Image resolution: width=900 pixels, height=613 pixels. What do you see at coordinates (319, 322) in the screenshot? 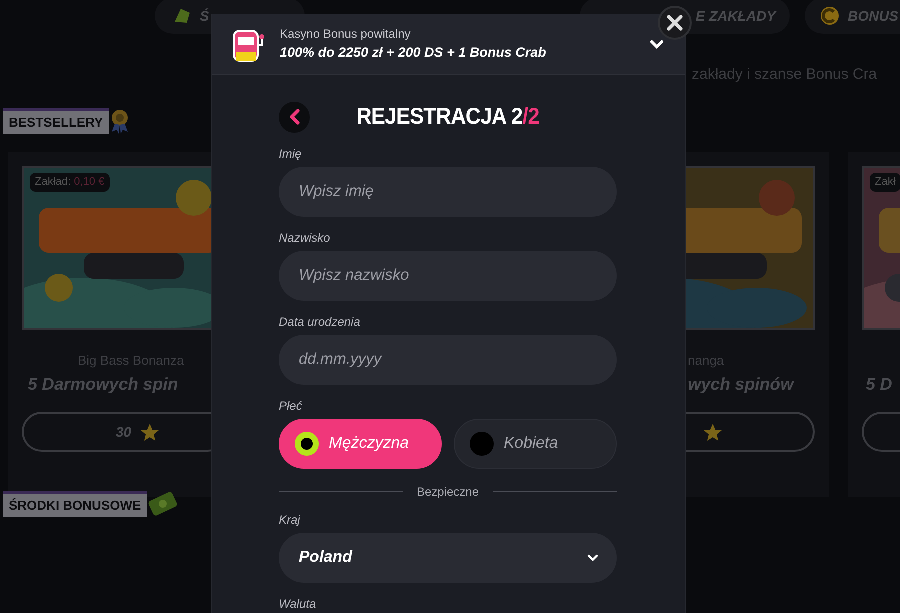
I see `field-label: Data urodzenia` at bounding box center [319, 322].